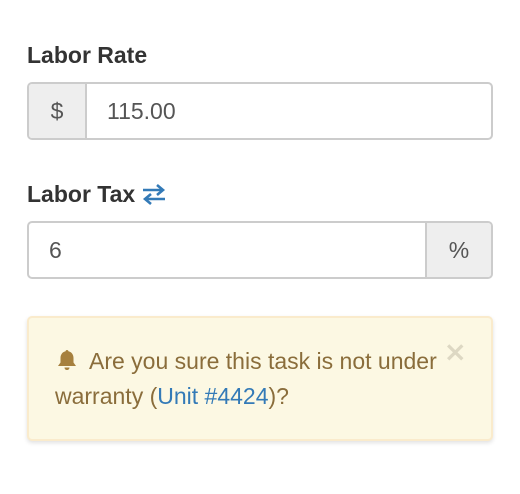 The height and width of the screenshot is (494, 520). I want to click on labor-rate-input-group: $, so click(260, 111).